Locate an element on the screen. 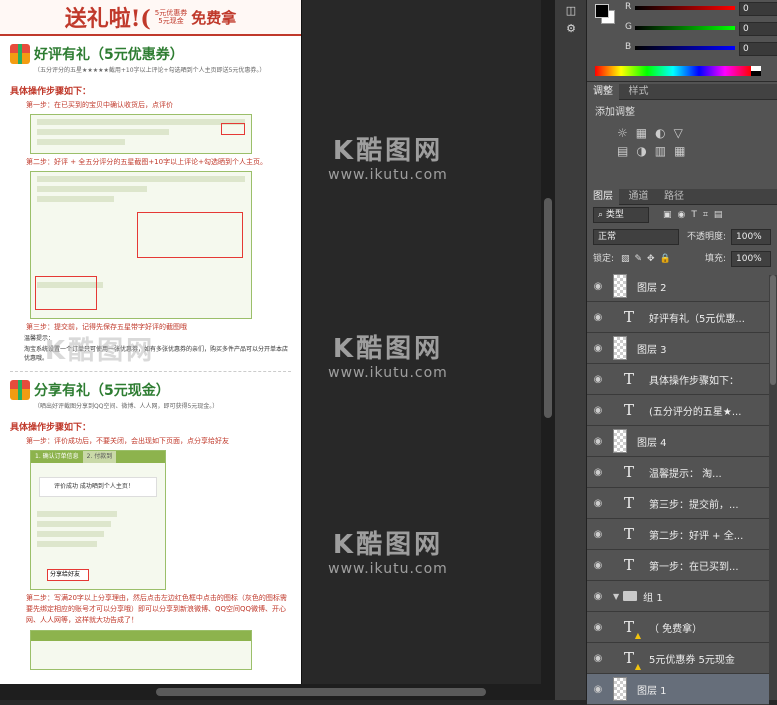 This screenshot has width=777, height=705. layer-row: ◉ T ▲ 5元优惠券 5元现金 is located at coordinates (678, 658).